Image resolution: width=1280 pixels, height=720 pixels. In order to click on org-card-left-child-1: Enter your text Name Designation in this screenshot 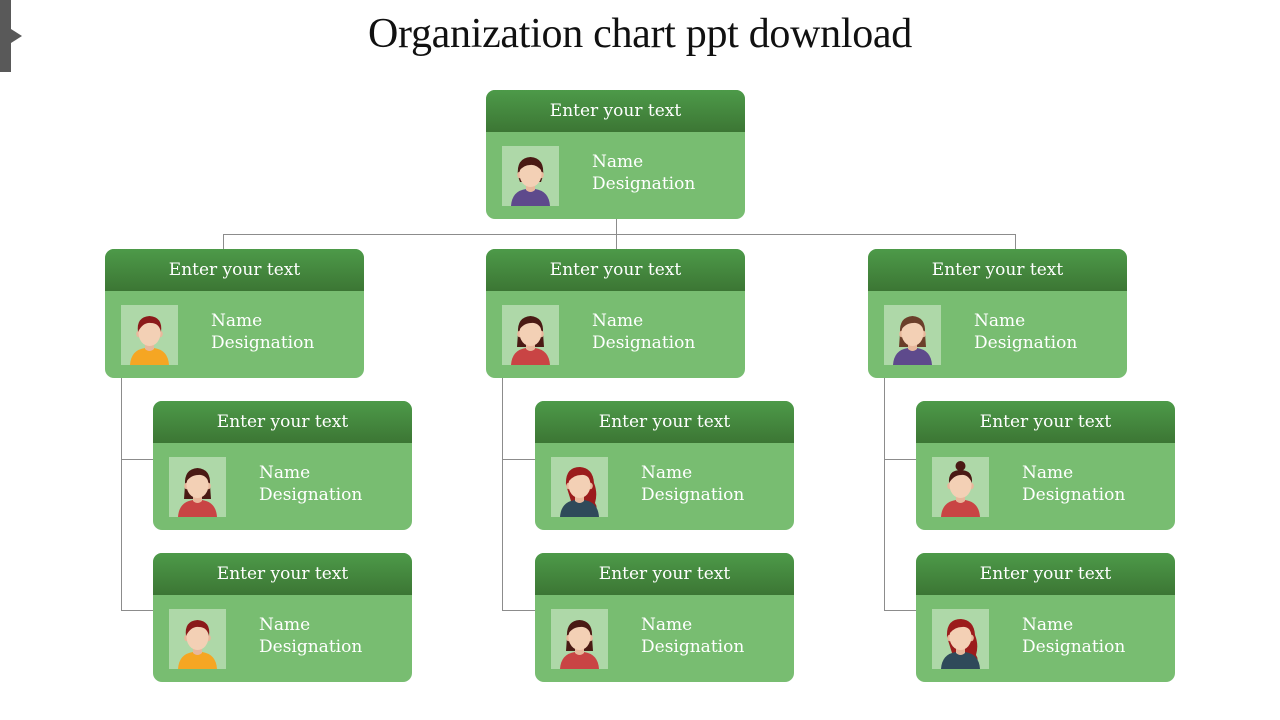, I will do `click(282, 465)`.